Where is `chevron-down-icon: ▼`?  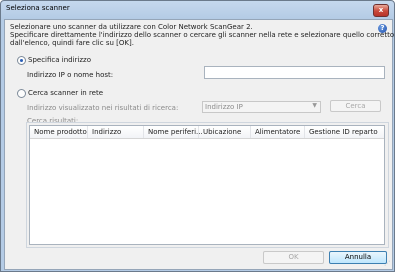 chevron-down-icon: ▼ is located at coordinates (314, 105).